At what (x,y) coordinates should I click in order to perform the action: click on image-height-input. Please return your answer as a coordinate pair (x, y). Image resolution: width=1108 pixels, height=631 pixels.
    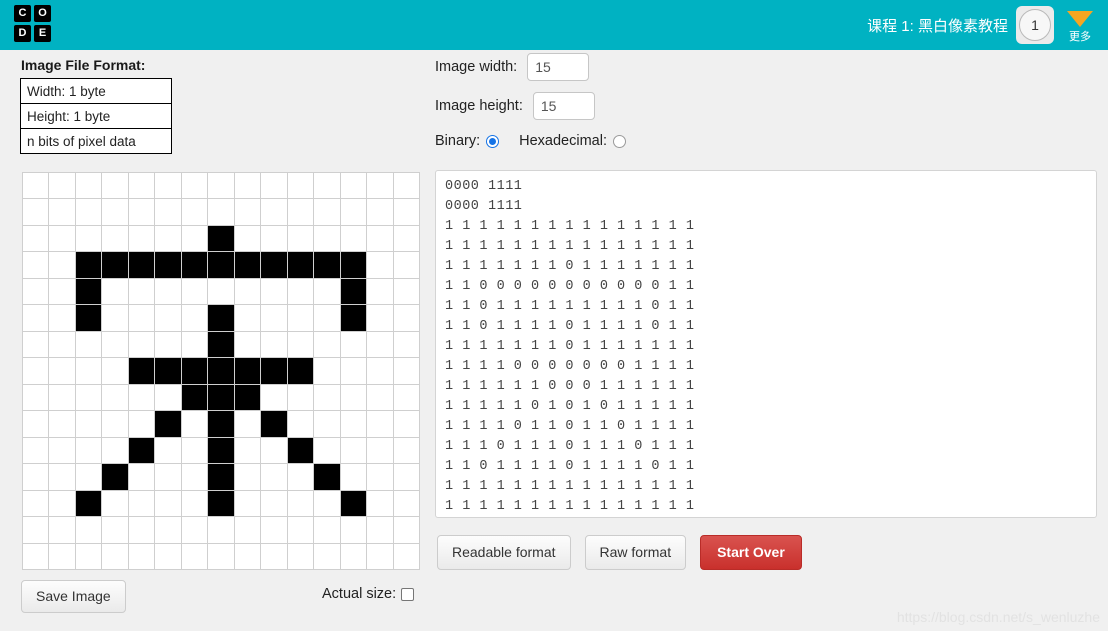
    Looking at the image, I should click on (563, 106).